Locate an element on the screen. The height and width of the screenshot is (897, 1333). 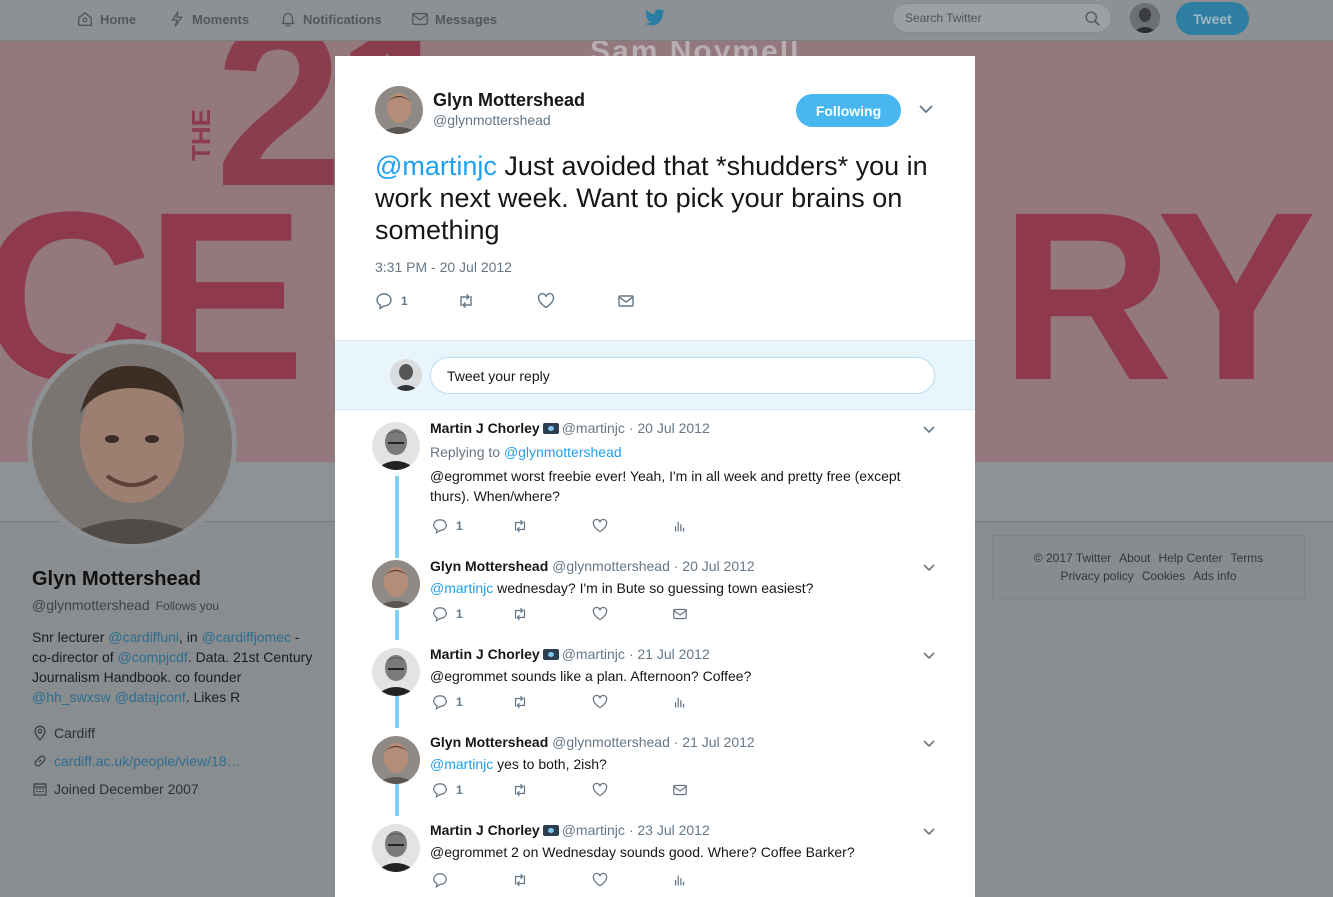
search-placeholder: Search Twitter is located at coordinates (943, 18).